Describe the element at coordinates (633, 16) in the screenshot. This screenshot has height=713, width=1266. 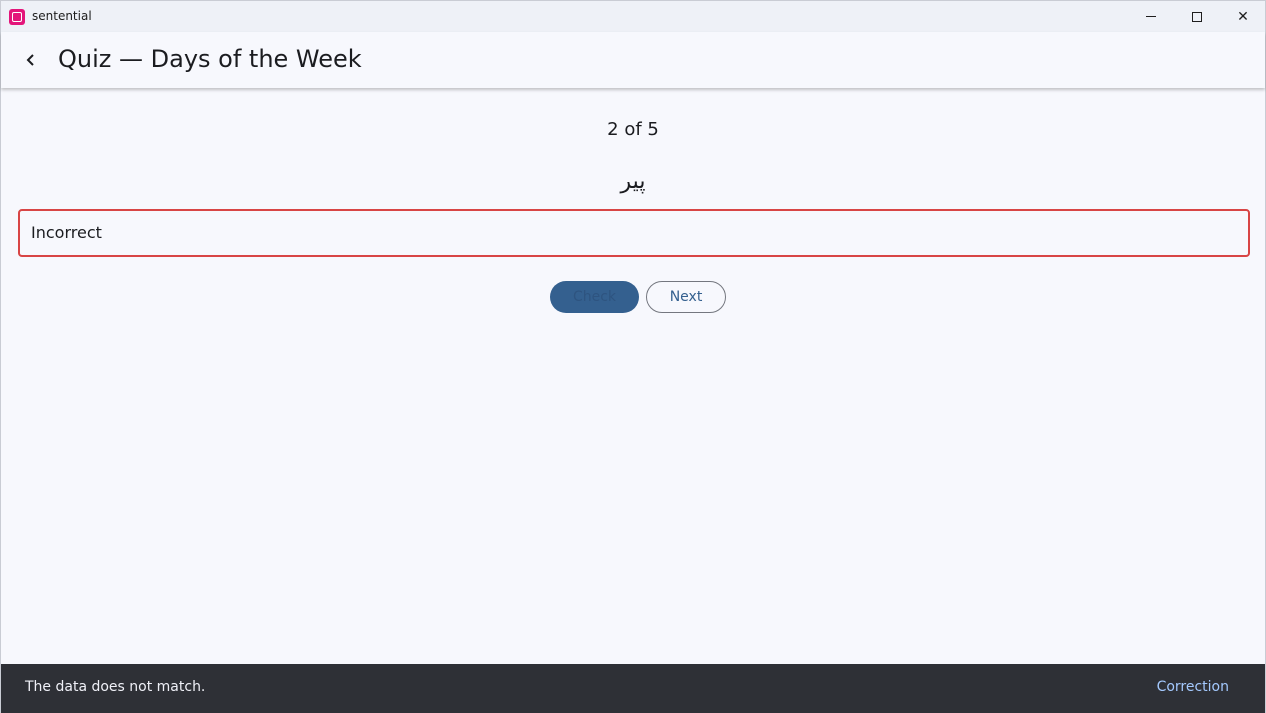
I see `window-titlebar: sentential ✕` at that location.